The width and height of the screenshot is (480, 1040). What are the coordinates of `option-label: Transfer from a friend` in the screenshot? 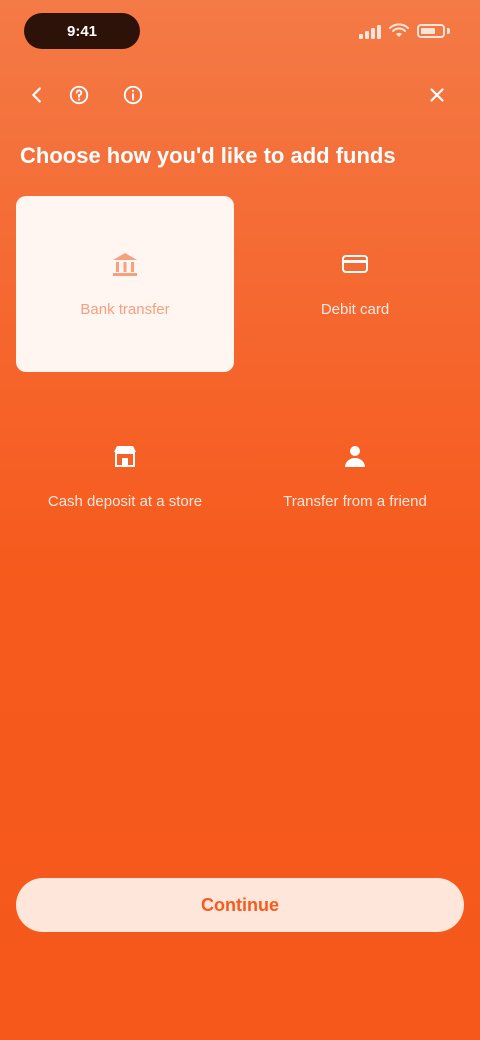 It's located at (355, 501).